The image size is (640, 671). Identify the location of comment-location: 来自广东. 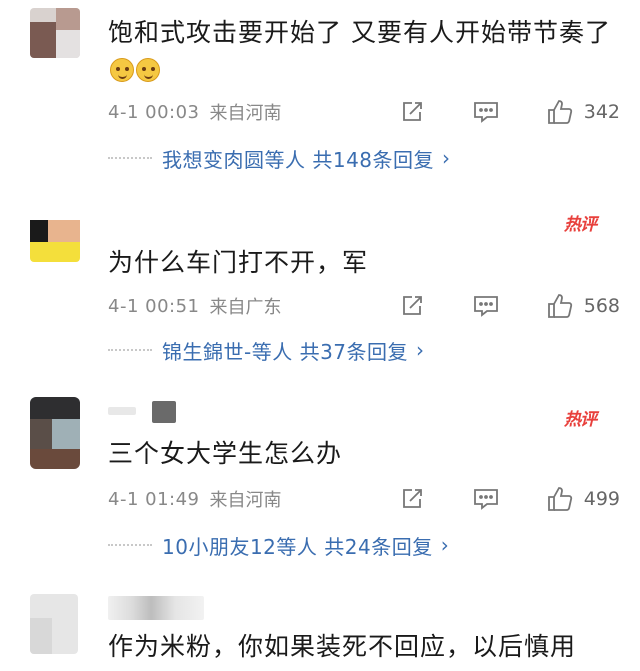
(245, 307).